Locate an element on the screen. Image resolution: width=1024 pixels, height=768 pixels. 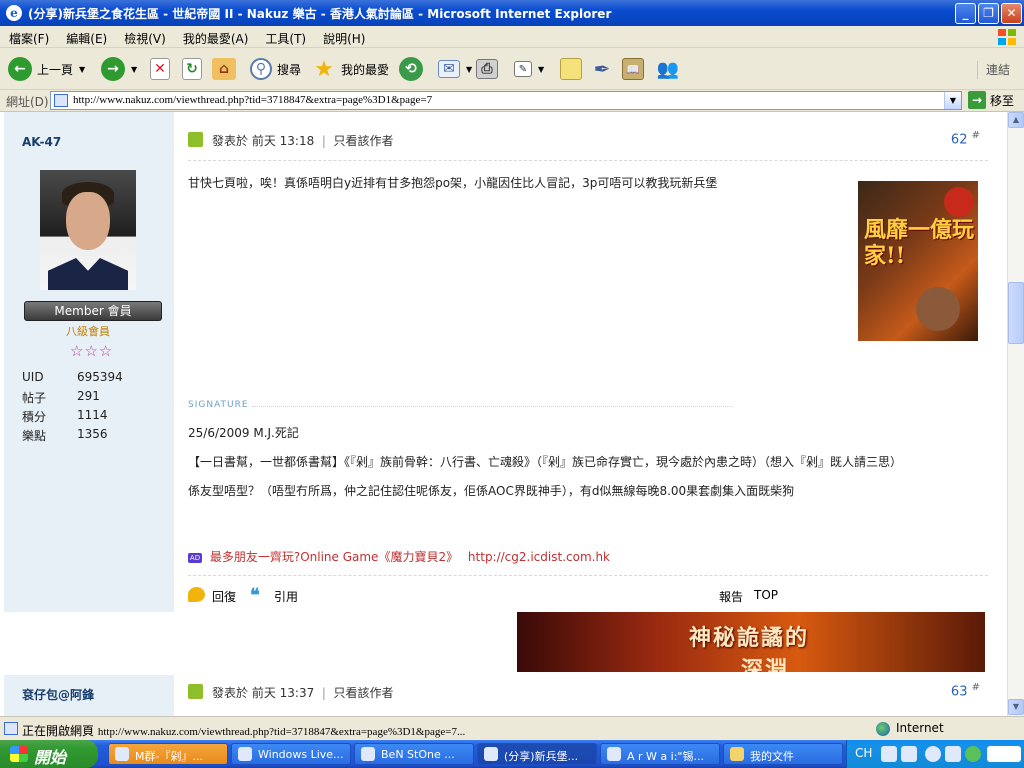
favorites-button: ★ 我的最愛 is located at coordinates (350, 69).